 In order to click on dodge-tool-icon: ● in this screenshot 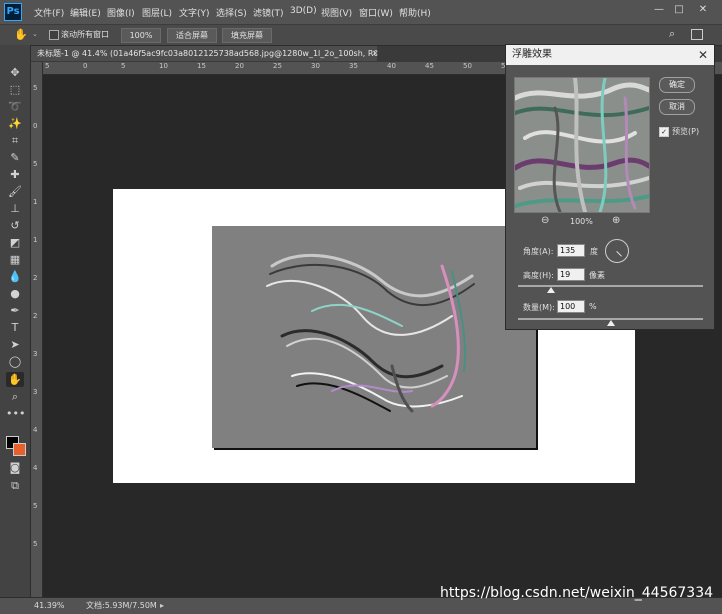, I will do `click(15, 293)`.